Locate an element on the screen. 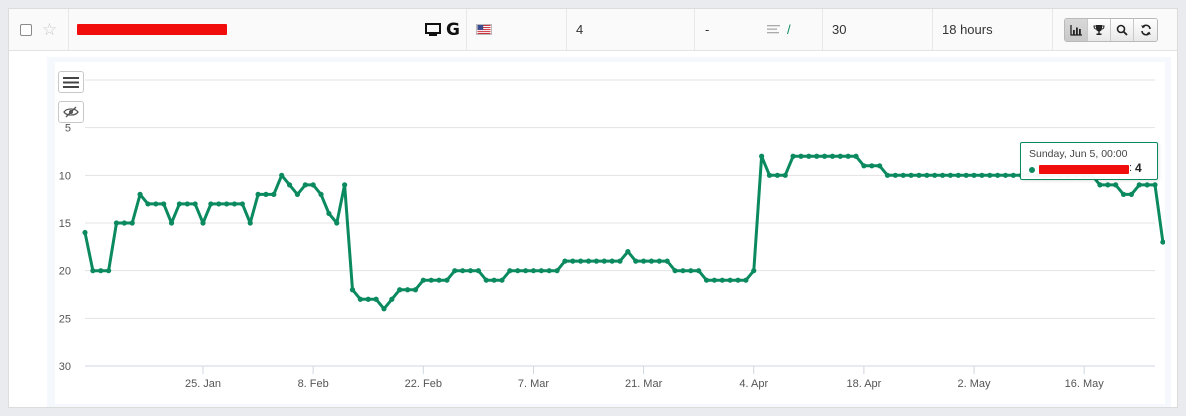  competitors-button is located at coordinates (1099, 30).